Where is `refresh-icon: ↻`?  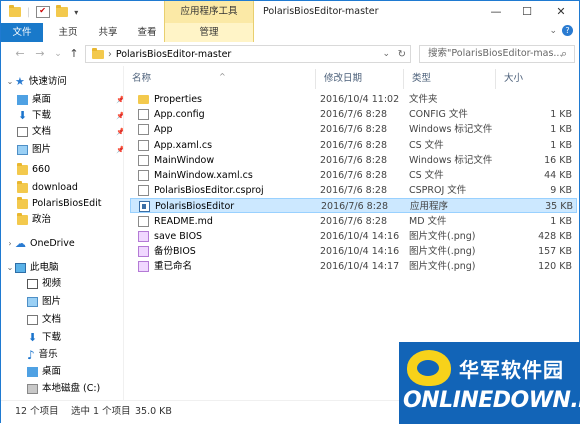 refresh-icon: ↻ is located at coordinates (402, 54).